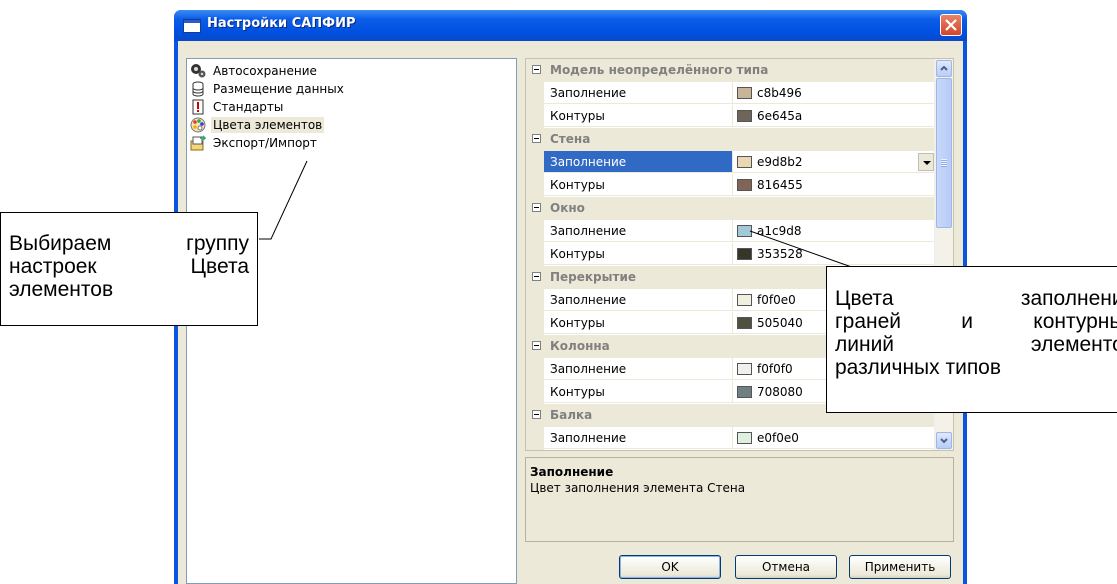 The image size is (1117, 584). What do you see at coordinates (780, 185) in the screenshot?
I see `color-hex: 816455` at bounding box center [780, 185].